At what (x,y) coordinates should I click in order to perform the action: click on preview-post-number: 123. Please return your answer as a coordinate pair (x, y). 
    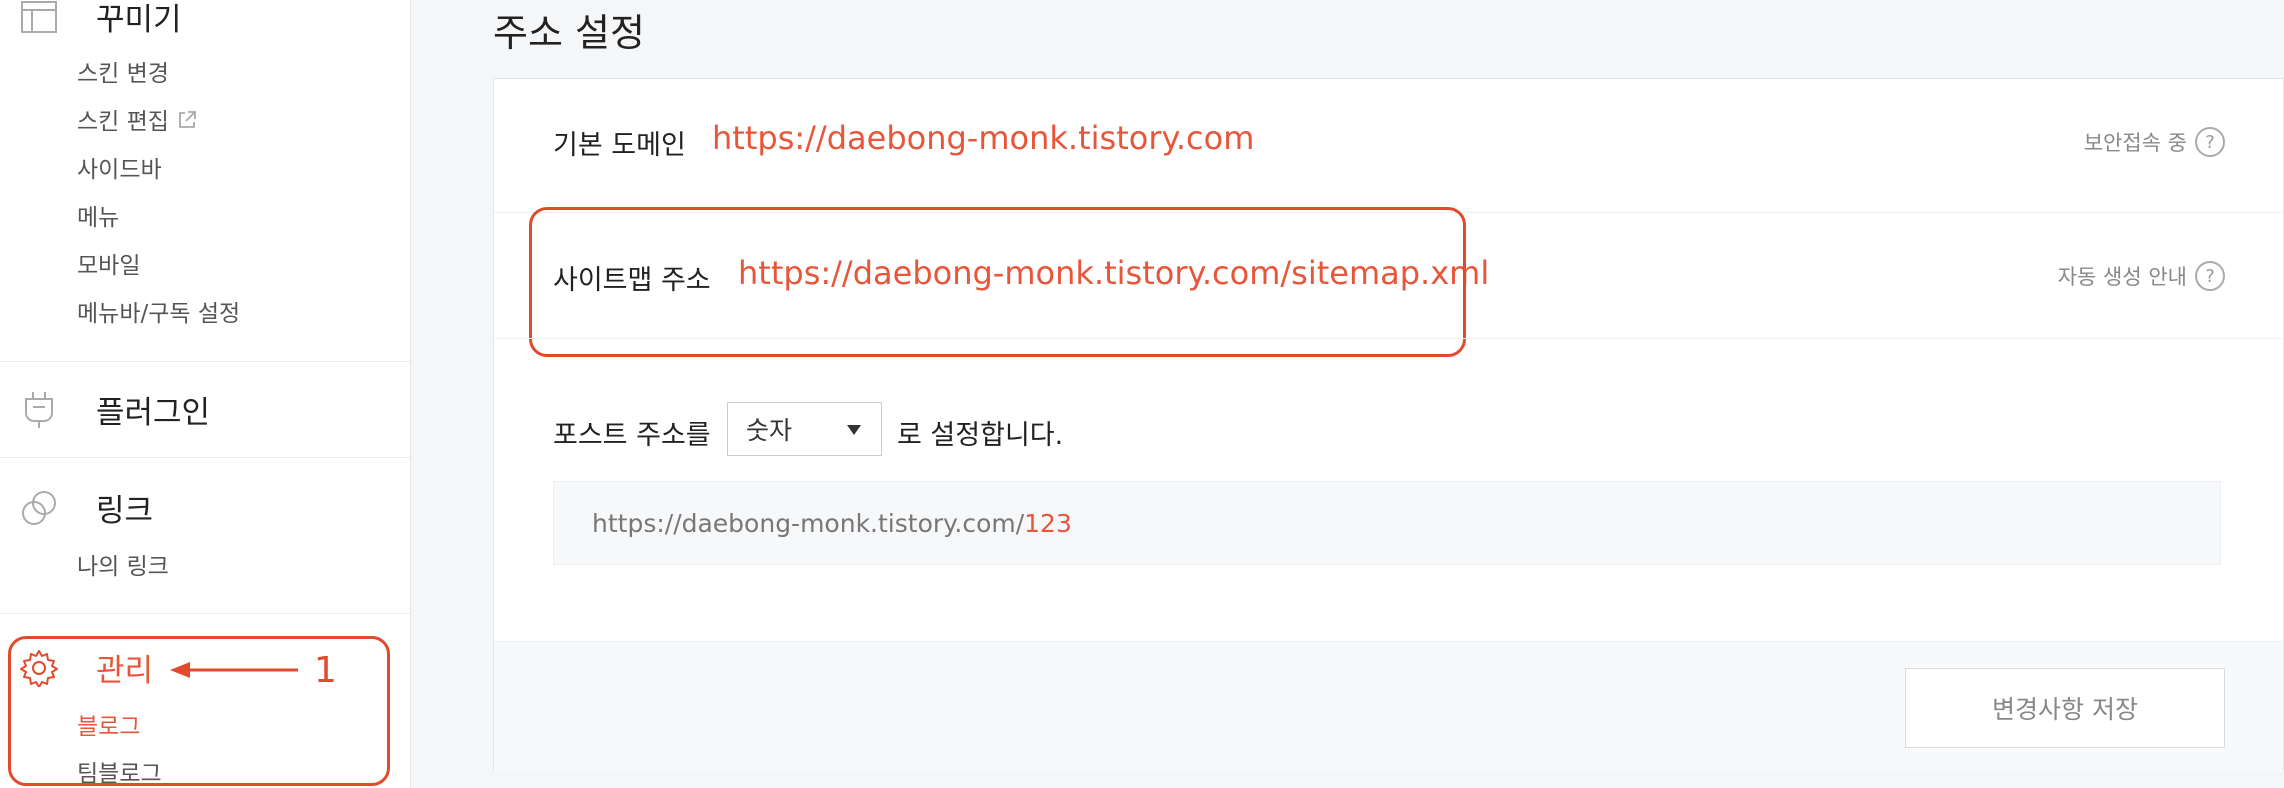
    Looking at the image, I should click on (1048, 523).